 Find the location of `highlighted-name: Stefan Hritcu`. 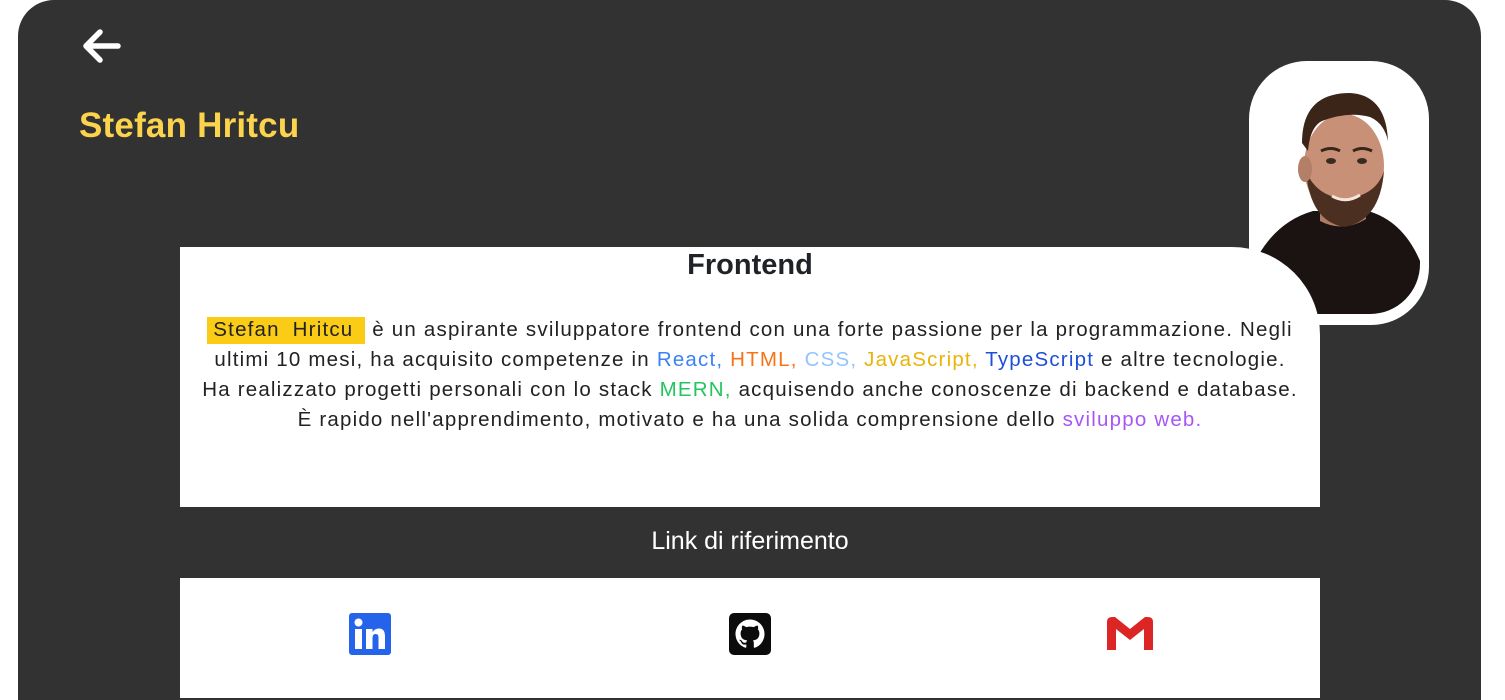

highlighted-name: Stefan Hritcu is located at coordinates (286, 330).